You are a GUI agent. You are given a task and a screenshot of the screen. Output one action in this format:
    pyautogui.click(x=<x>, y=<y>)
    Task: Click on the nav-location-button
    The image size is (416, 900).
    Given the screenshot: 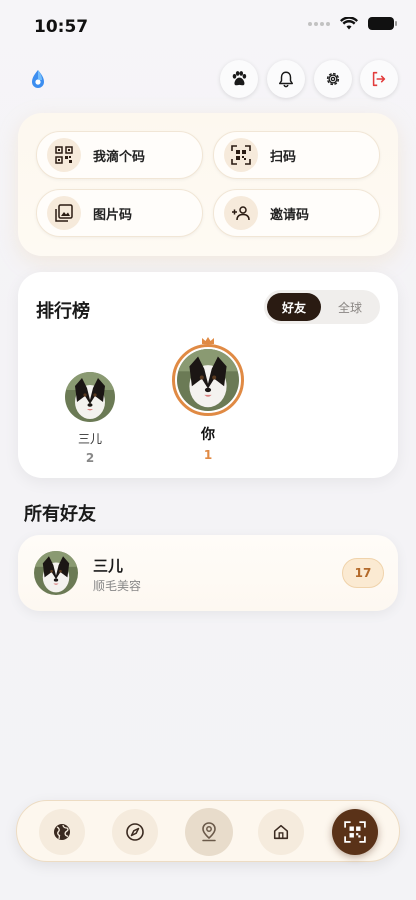 What is the action you would take?
    pyautogui.click(x=209, y=832)
    